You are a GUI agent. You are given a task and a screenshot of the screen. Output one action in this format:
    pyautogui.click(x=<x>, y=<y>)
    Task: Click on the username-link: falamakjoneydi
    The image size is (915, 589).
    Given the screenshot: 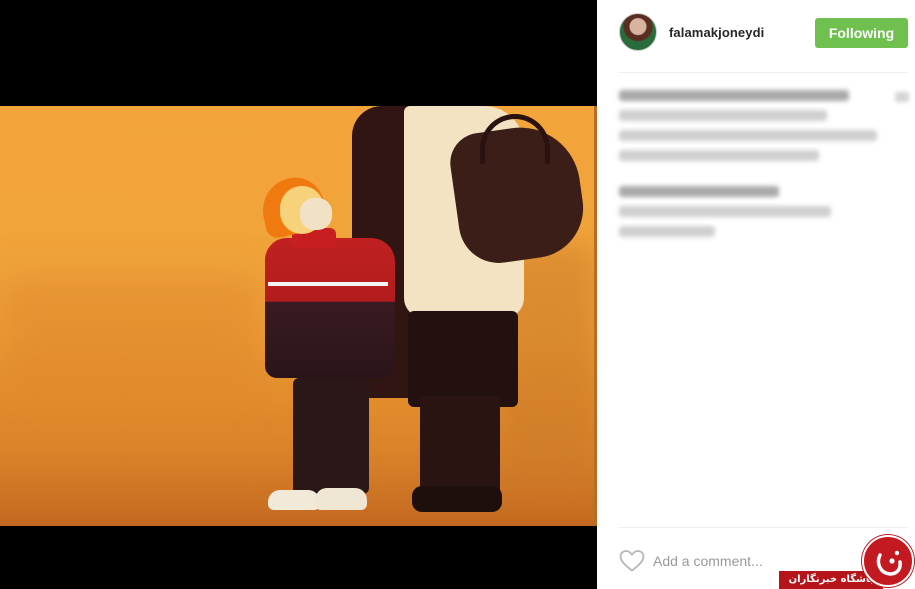 What is the action you would take?
    pyautogui.click(x=716, y=32)
    